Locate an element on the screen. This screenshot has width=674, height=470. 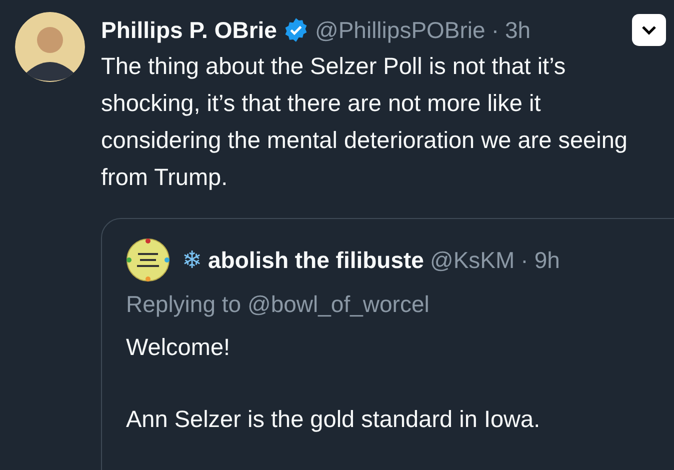
quoted-post-text: Ann Selzer is the gold standard in Iowa. is located at coordinates (334, 419).